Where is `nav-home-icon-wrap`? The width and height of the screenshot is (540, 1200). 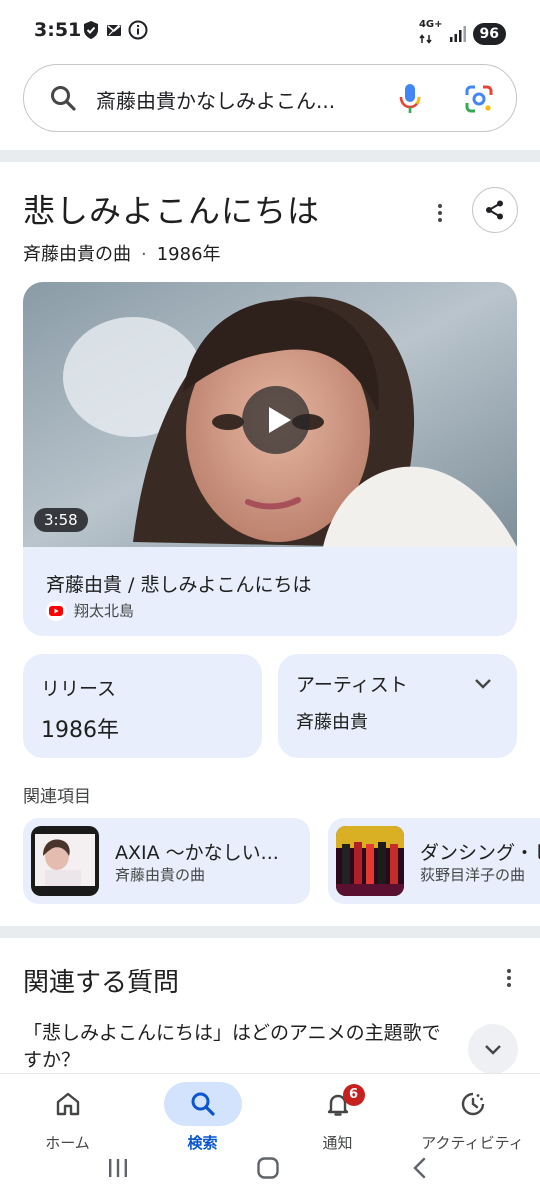
nav-home-icon-wrap is located at coordinates (68, 1104).